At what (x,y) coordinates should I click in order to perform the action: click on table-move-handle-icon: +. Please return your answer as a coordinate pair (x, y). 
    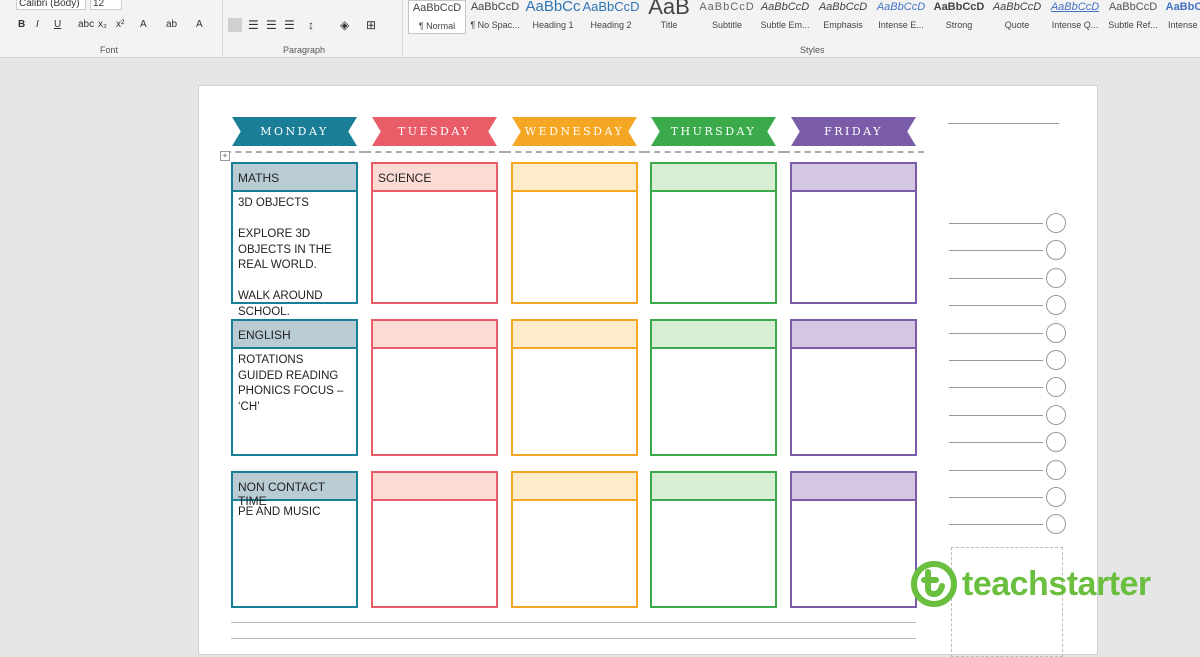
    Looking at the image, I should click on (225, 156).